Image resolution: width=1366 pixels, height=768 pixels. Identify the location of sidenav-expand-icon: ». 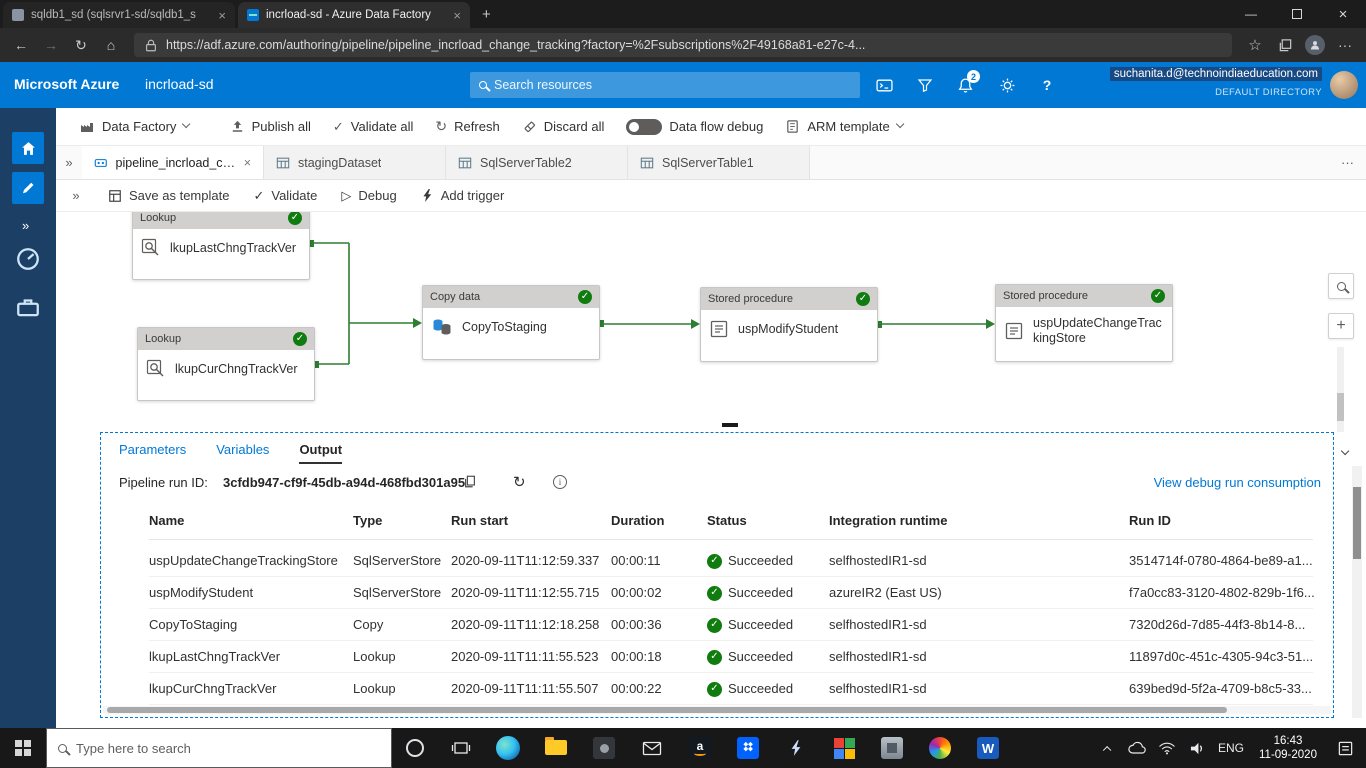
(25, 225).